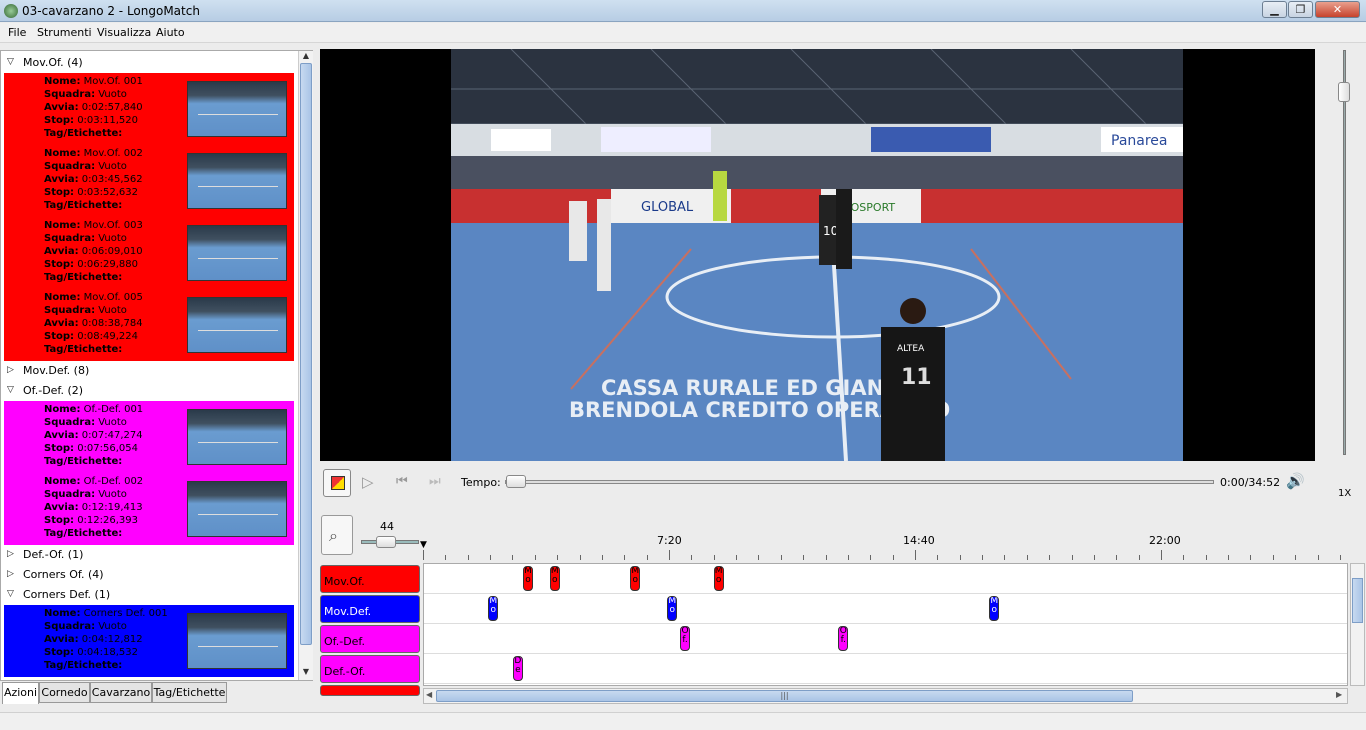  I want to click on rate-handle, so click(1344, 92).